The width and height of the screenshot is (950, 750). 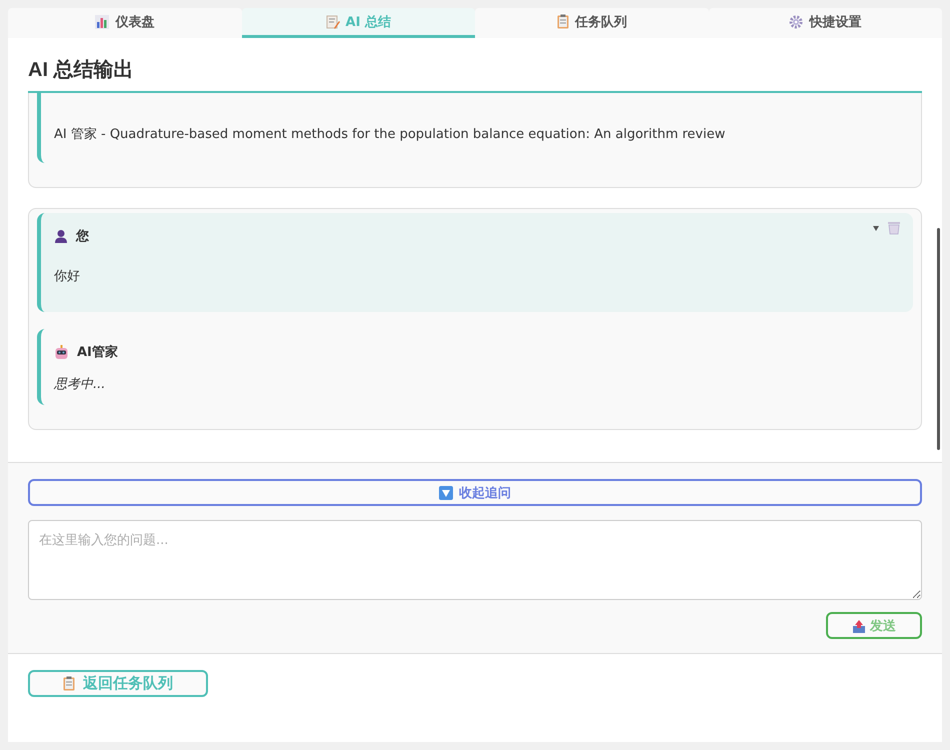 I want to click on sender-name: AI管家, so click(x=97, y=352).